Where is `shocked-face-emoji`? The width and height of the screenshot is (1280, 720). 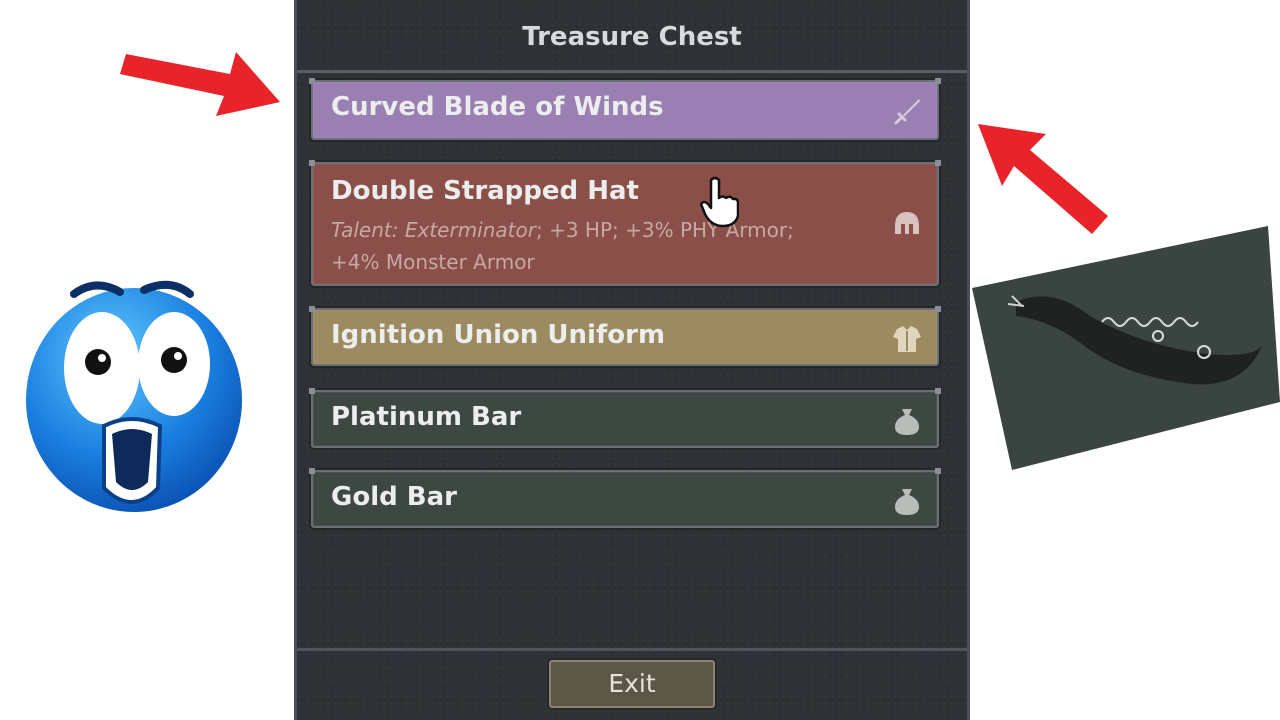 shocked-face-emoji is located at coordinates (134, 396).